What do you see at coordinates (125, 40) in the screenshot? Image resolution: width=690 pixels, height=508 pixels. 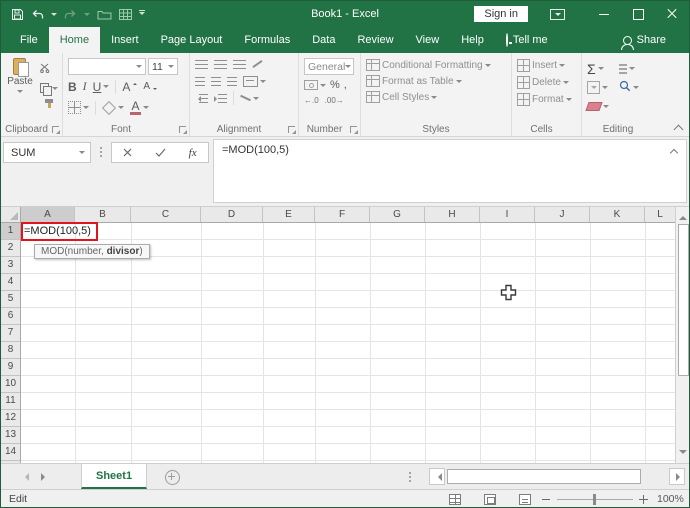 I see `tab-insert: Insert` at bounding box center [125, 40].